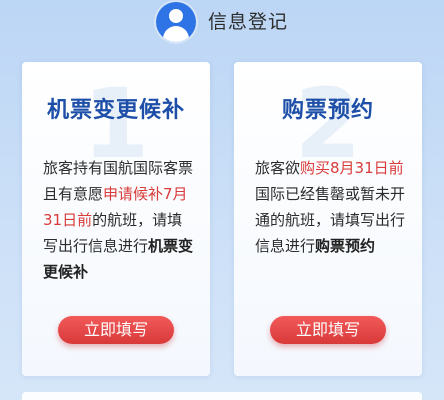  Describe the element at coordinates (278, 168) in the screenshot. I see `desc-text: 旅客欲` at that location.